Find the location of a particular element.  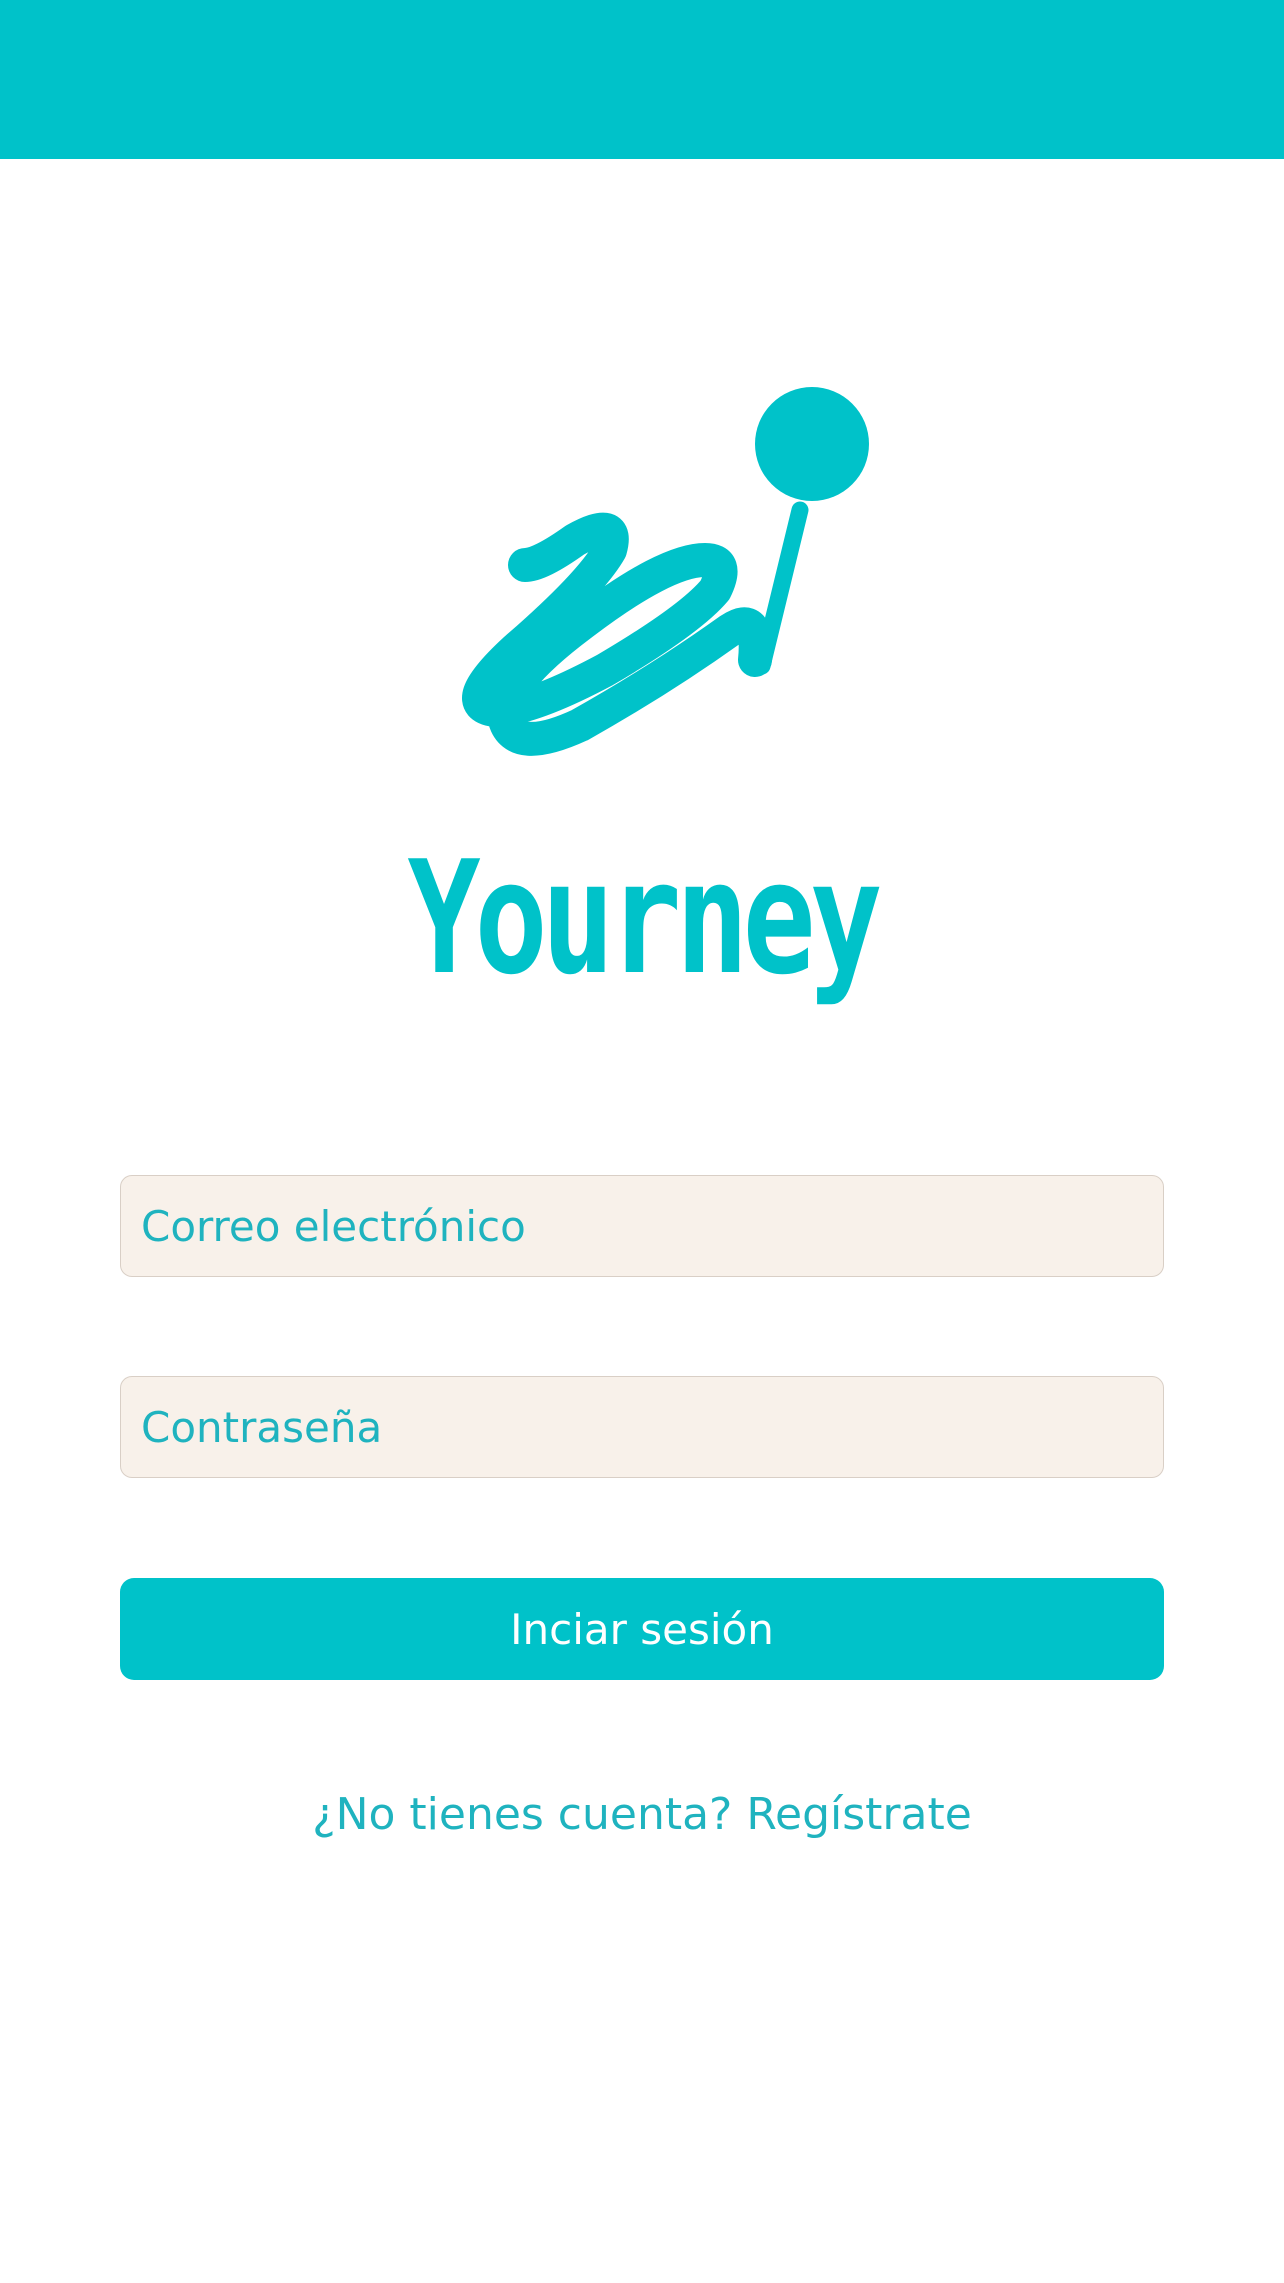

email-input is located at coordinates (642, 1226).